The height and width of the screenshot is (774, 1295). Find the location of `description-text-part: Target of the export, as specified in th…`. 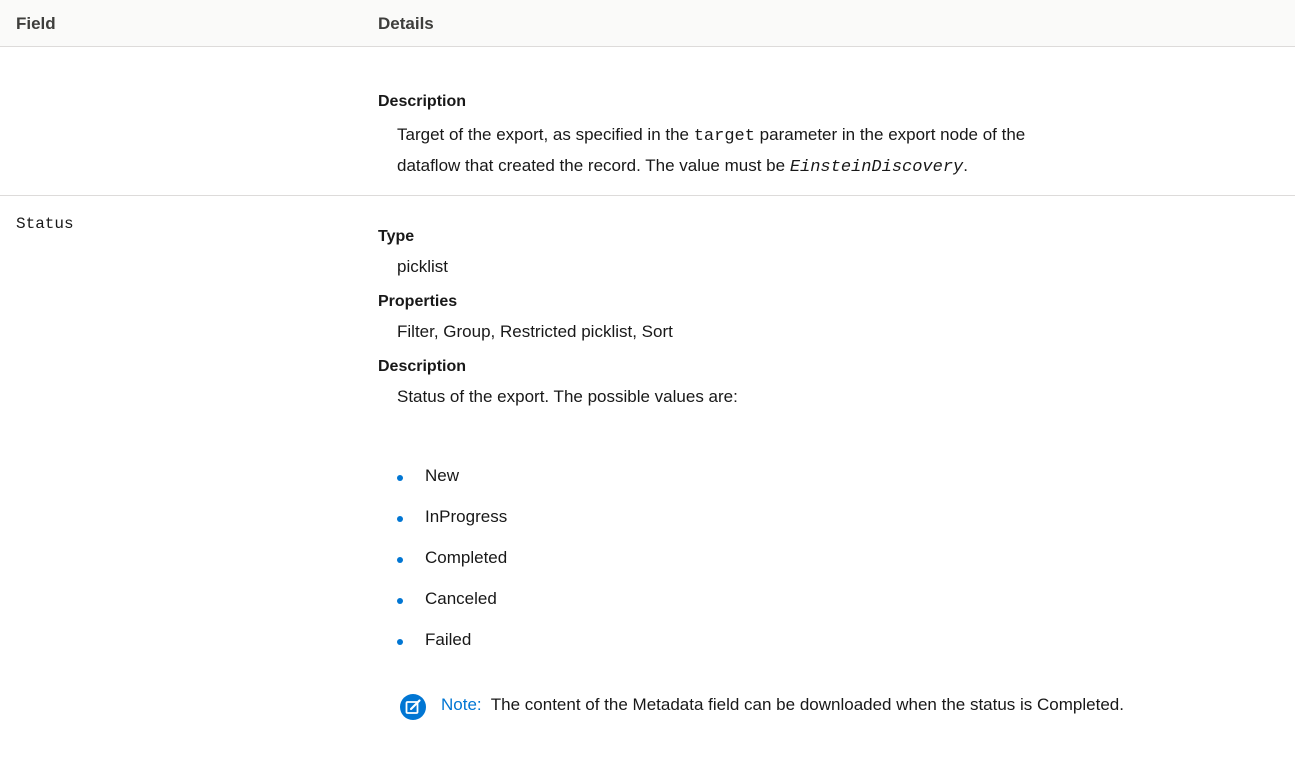

description-text-part: Target of the export, as specified in th… is located at coordinates (545, 134).